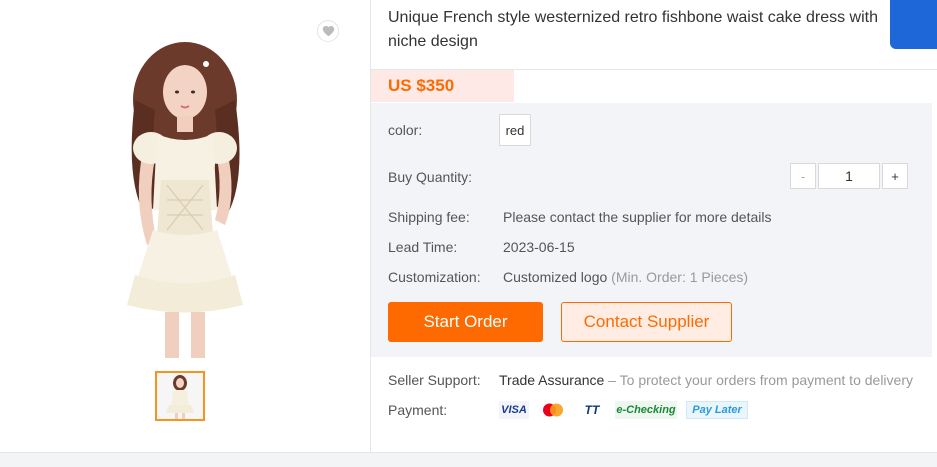  I want to click on echecking-logo: e-Checking, so click(646, 410).